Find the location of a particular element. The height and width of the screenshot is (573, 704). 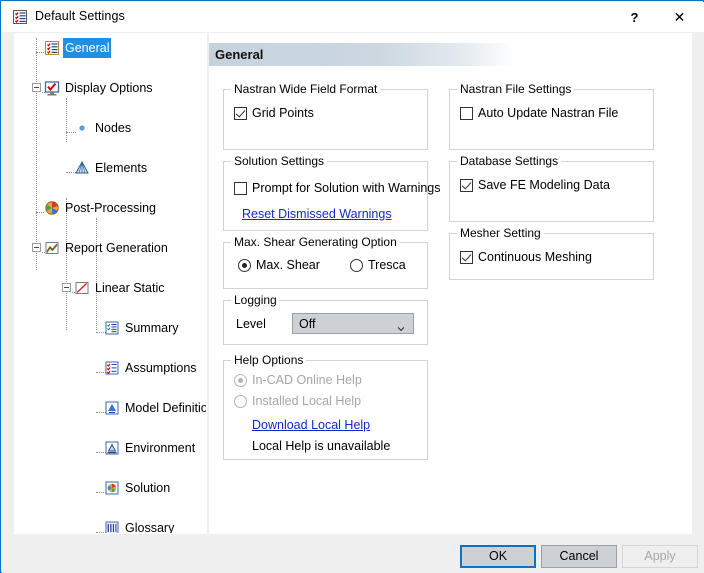

model-definition-icon is located at coordinates (112, 408).